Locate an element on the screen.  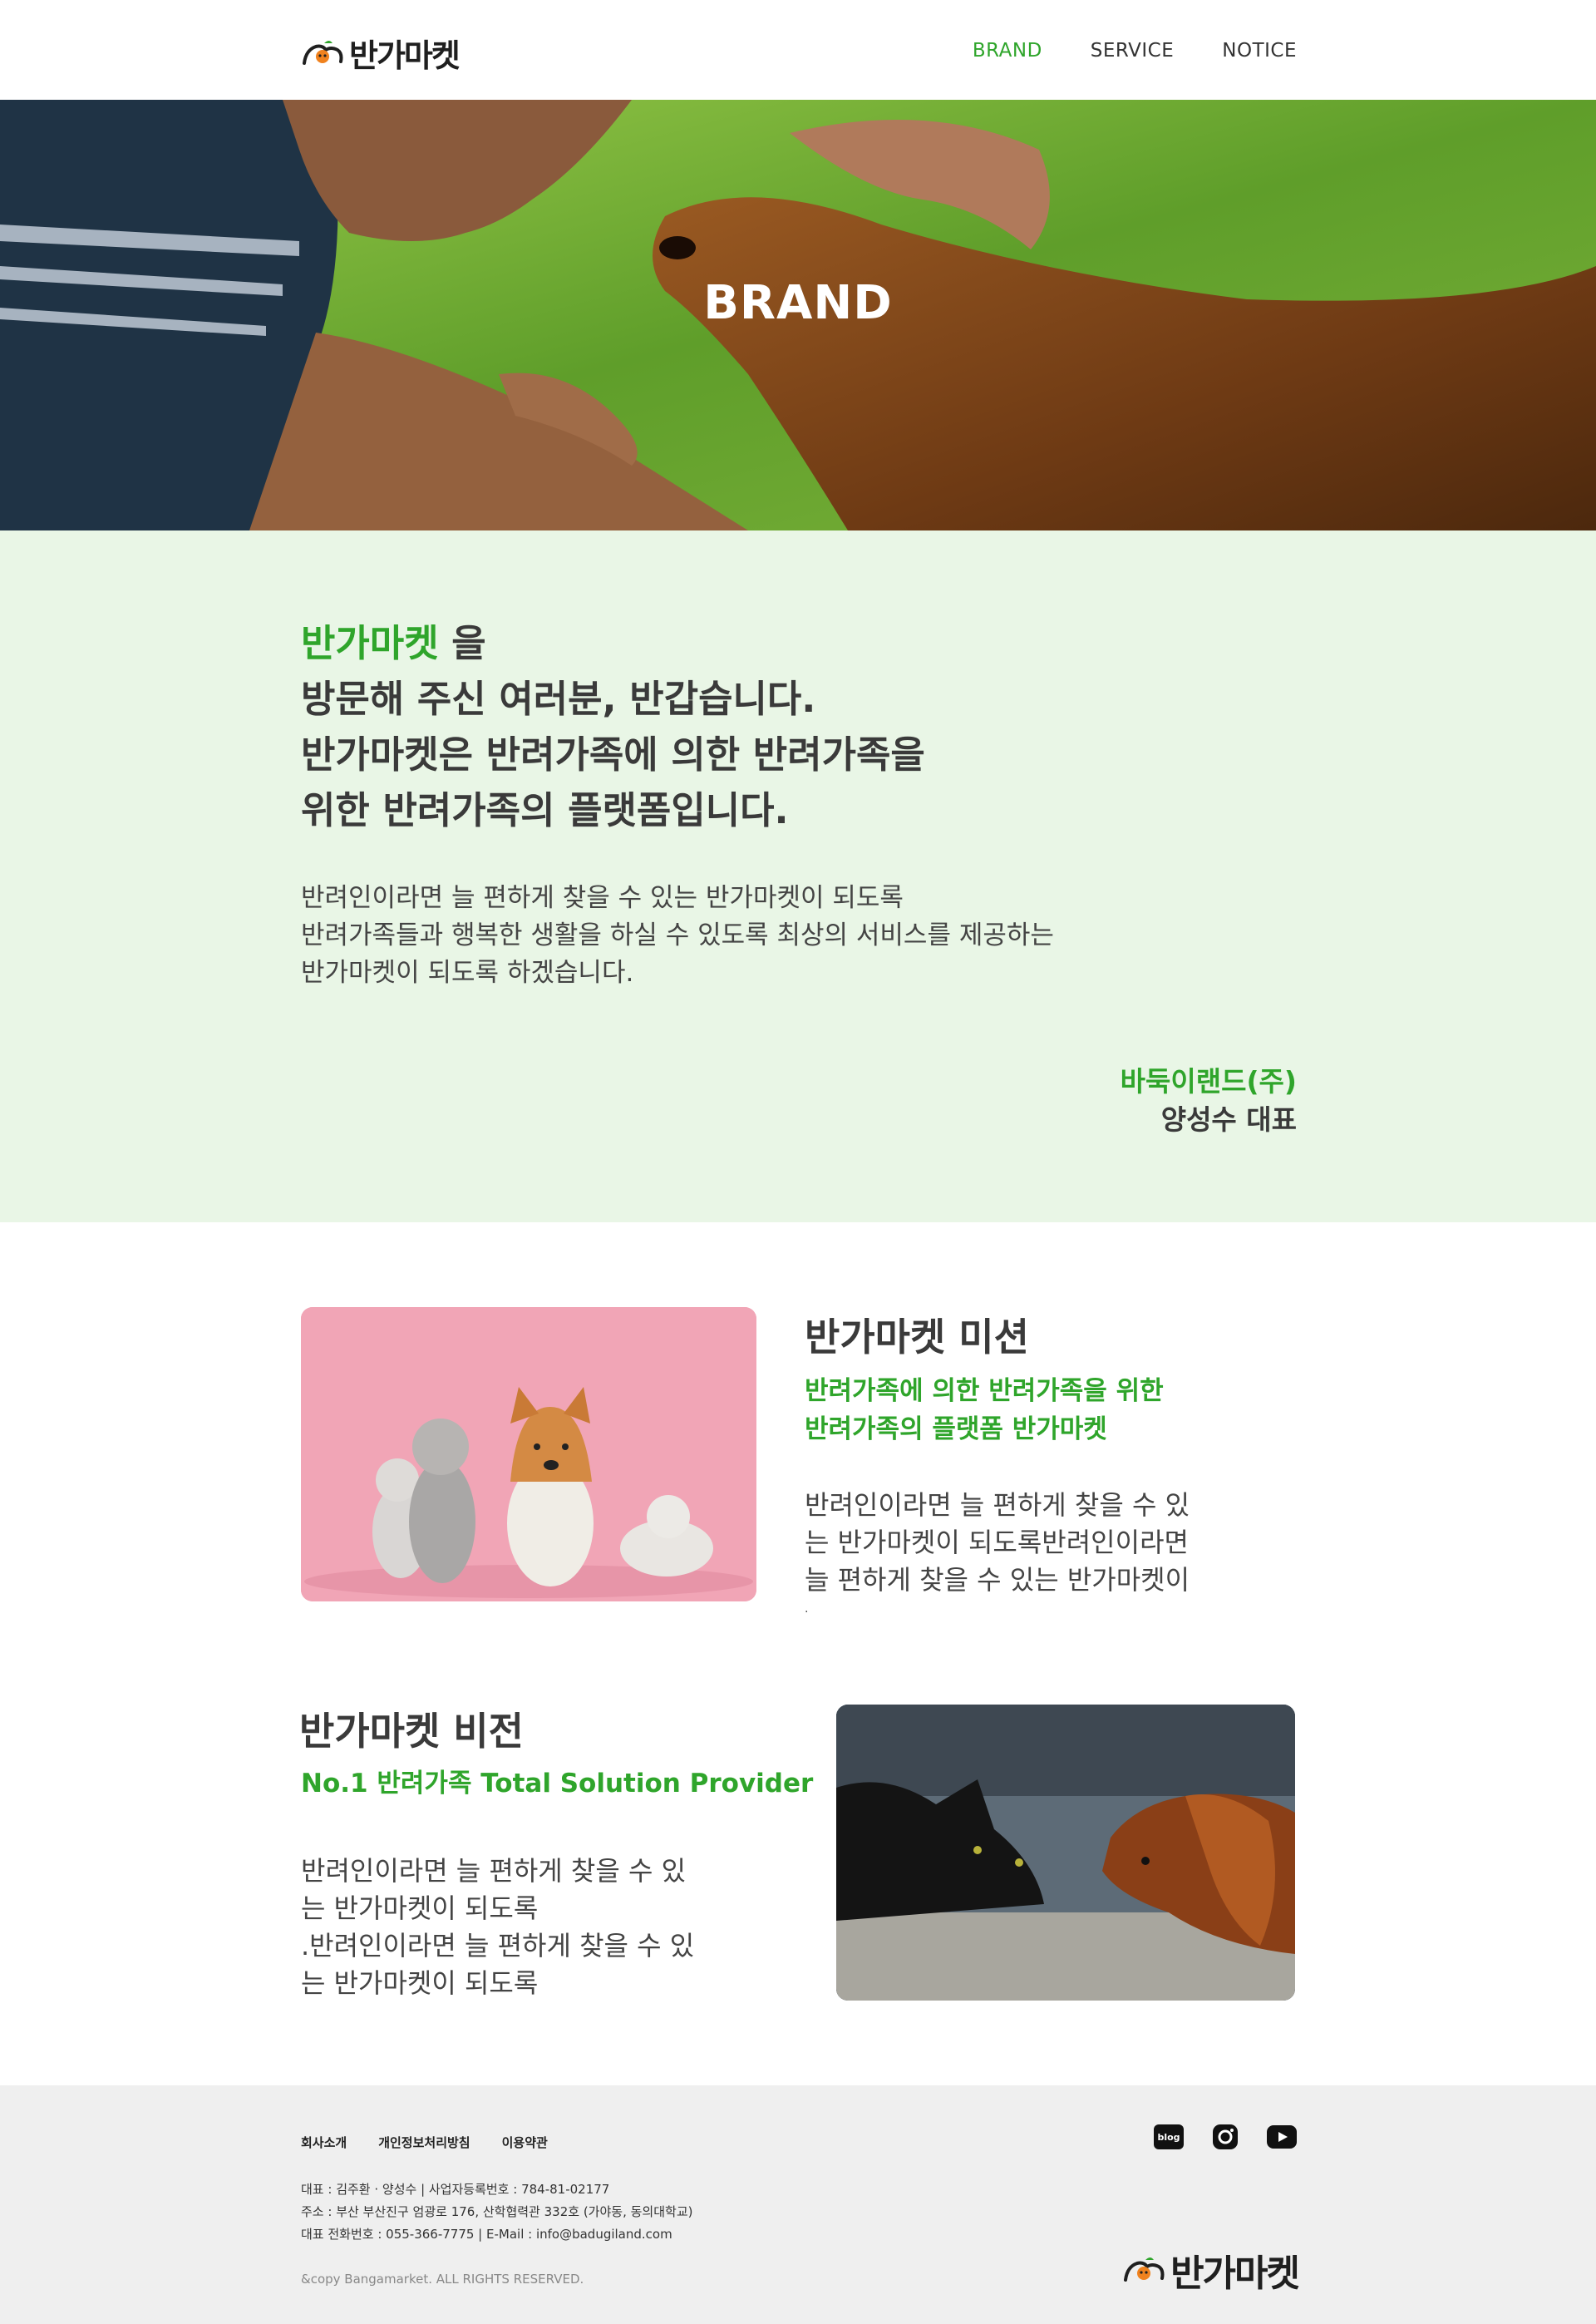
vision-title: 반가마켓 비전 is located at coordinates (411, 1732).